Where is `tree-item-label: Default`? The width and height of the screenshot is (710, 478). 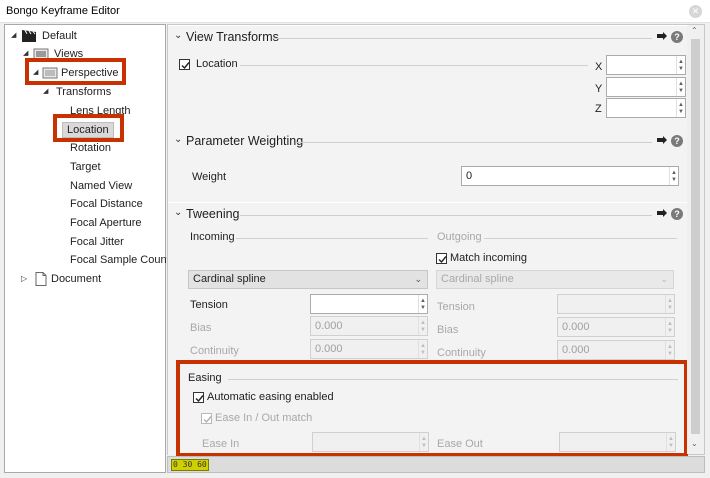
tree-item-label: Default is located at coordinates (59, 36).